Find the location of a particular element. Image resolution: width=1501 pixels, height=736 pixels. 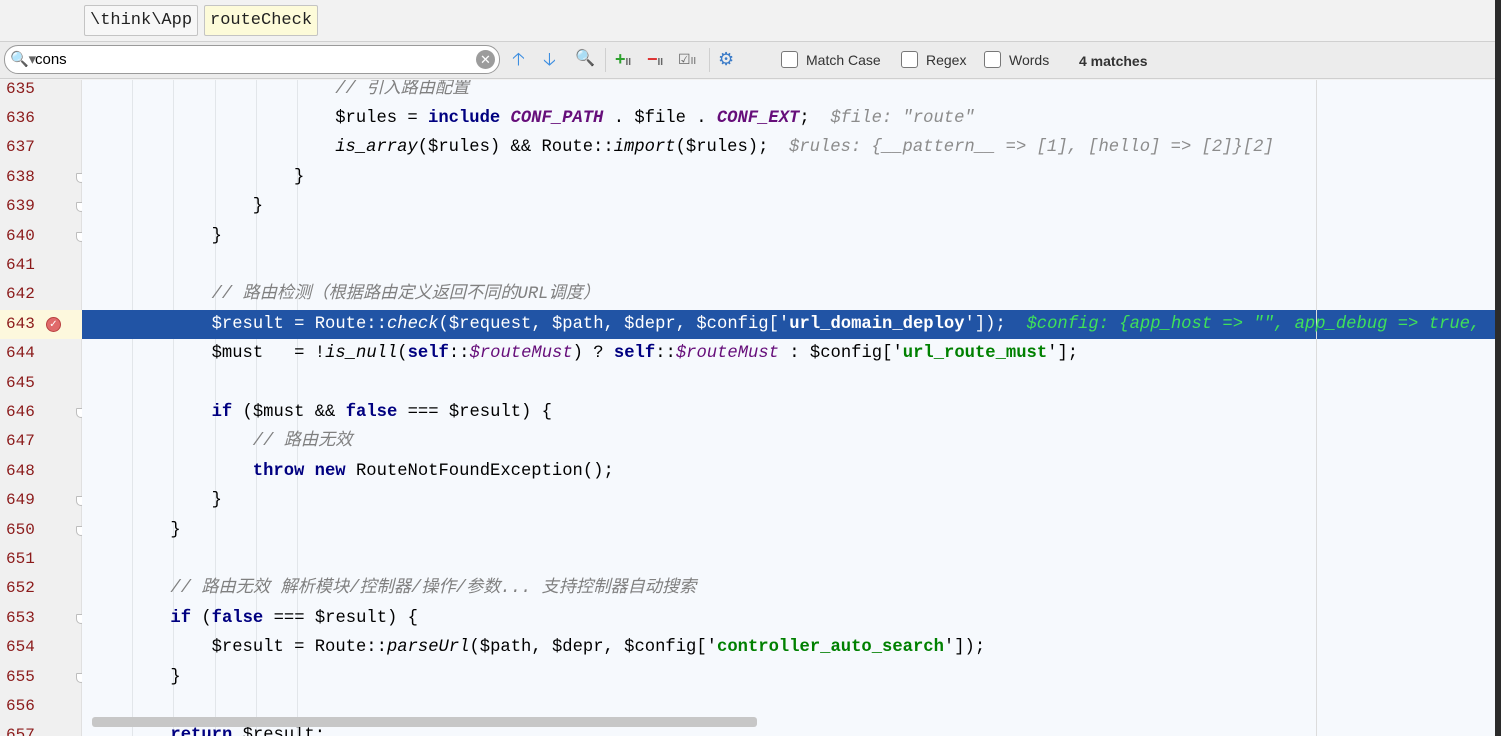

code-token: ($request, $path, $depr, $config[' is located at coordinates (614, 324).